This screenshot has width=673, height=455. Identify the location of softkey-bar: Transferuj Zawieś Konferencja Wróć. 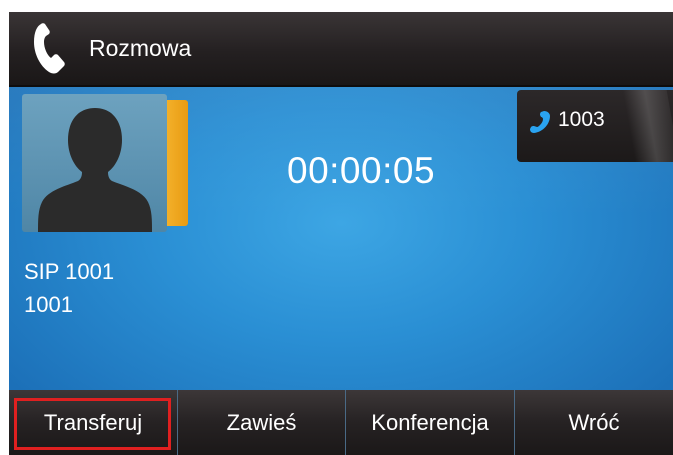
(341, 422).